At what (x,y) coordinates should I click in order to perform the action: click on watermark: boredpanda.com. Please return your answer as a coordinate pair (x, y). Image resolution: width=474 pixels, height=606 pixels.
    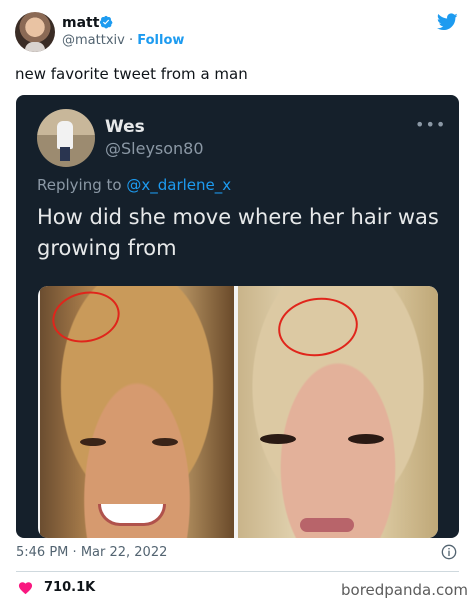
    Looking at the image, I should click on (405, 590).